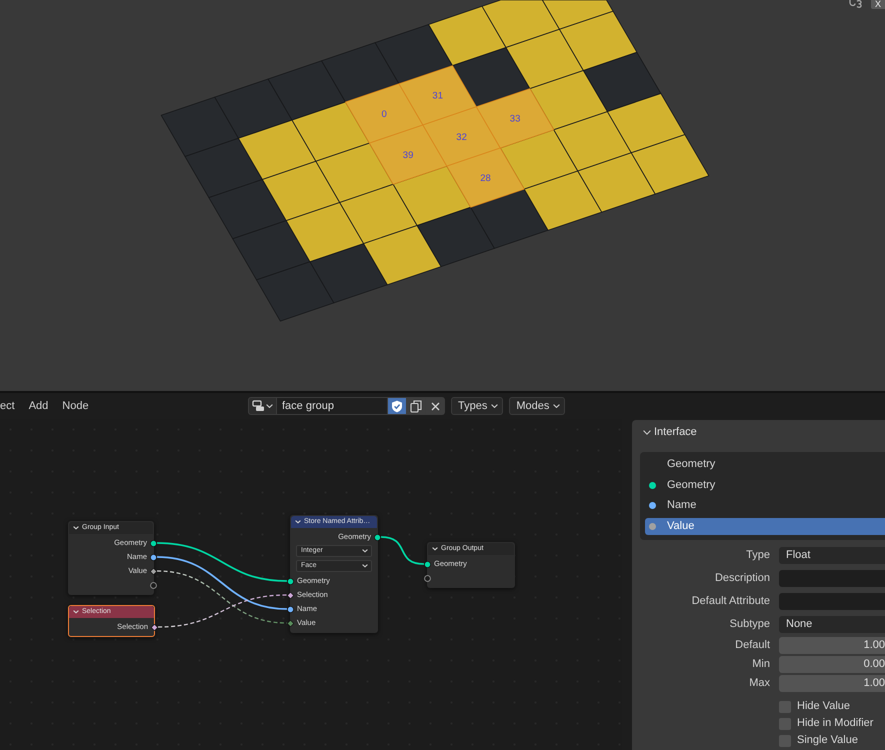 The width and height of the screenshot is (885, 750). Describe the element at coordinates (752, 646) in the screenshot. I see `property-label: Default` at that location.